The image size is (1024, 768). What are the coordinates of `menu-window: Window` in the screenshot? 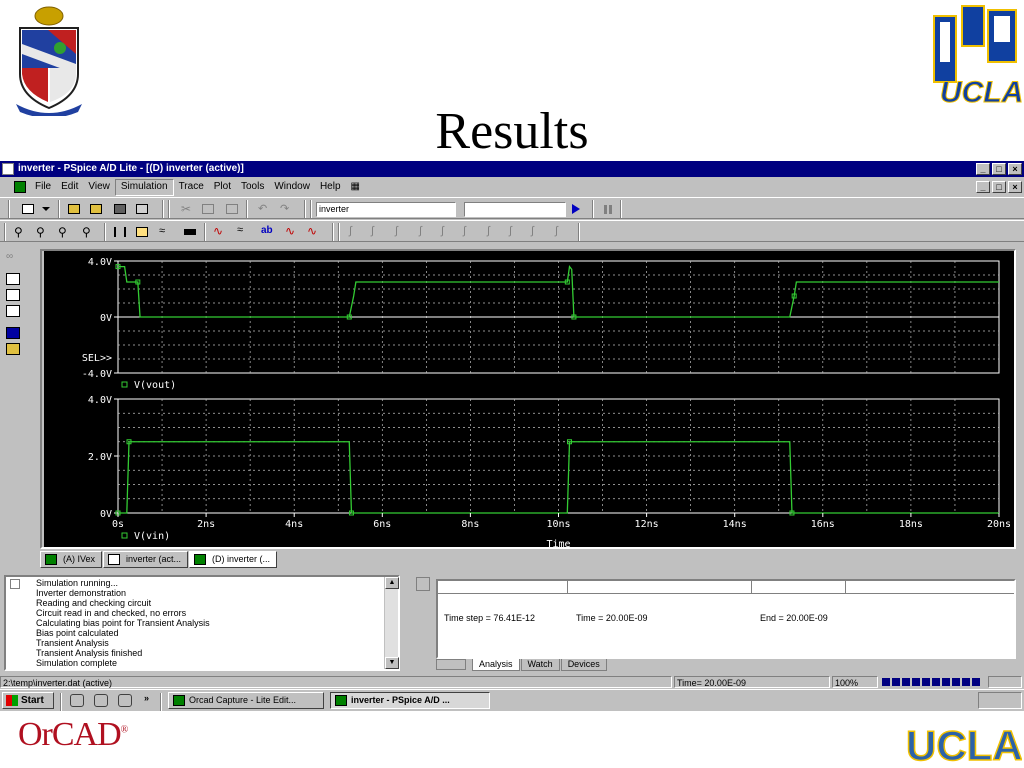 It's located at (292, 187).